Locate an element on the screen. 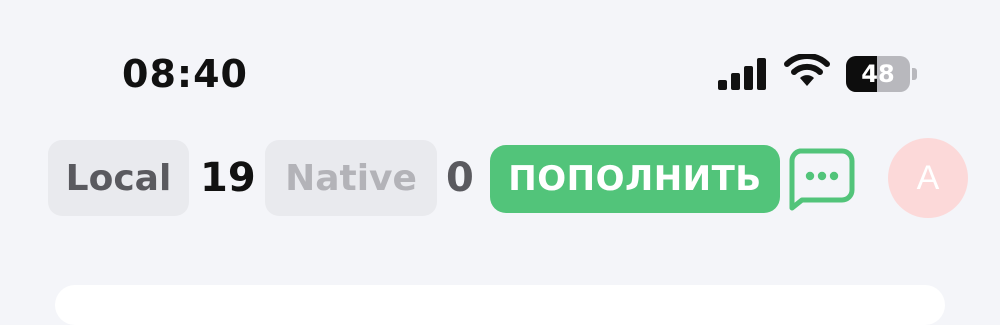 This screenshot has width=1000, height=325. cellular-signal-icon is located at coordinates (742, 74).